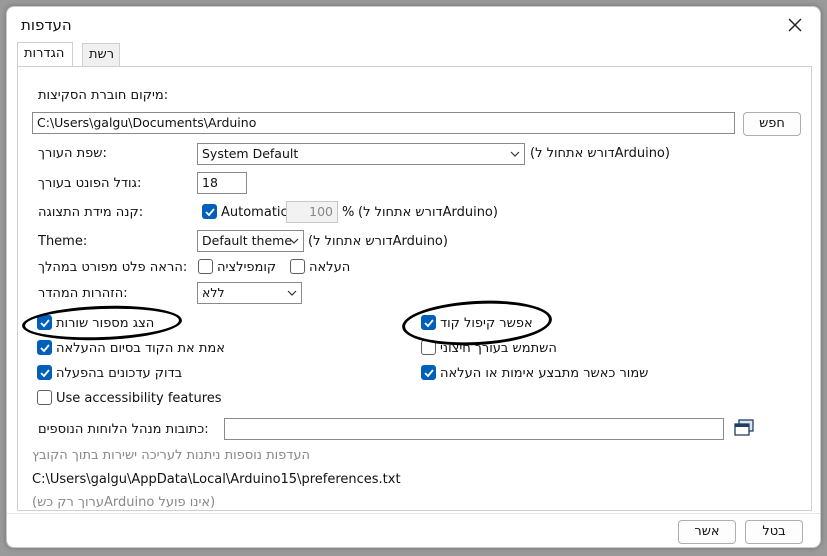 Image resolution: width=827 pixels, height=556 pixels. Describe the element at coordinates (103, 95) in the screenshot. I see `sketchbook-label: מיקום חוברת הסקיצות:` at that location.